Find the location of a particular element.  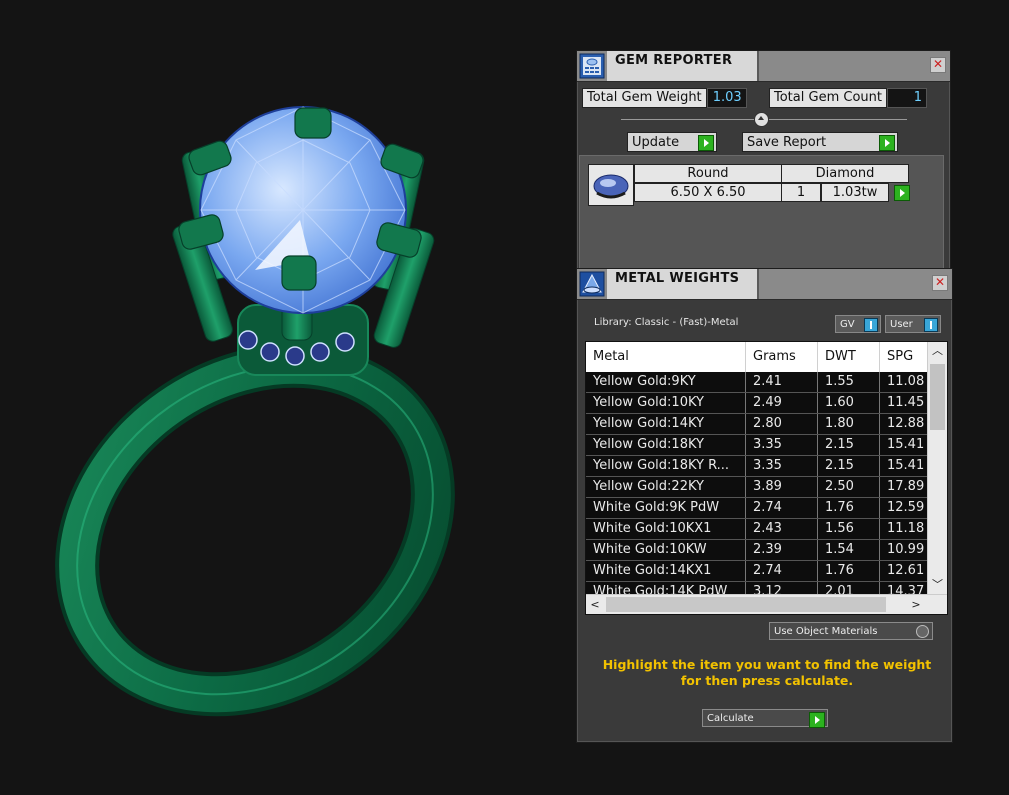

cell-spg: 11.08 is located at coordinates (903, 382).